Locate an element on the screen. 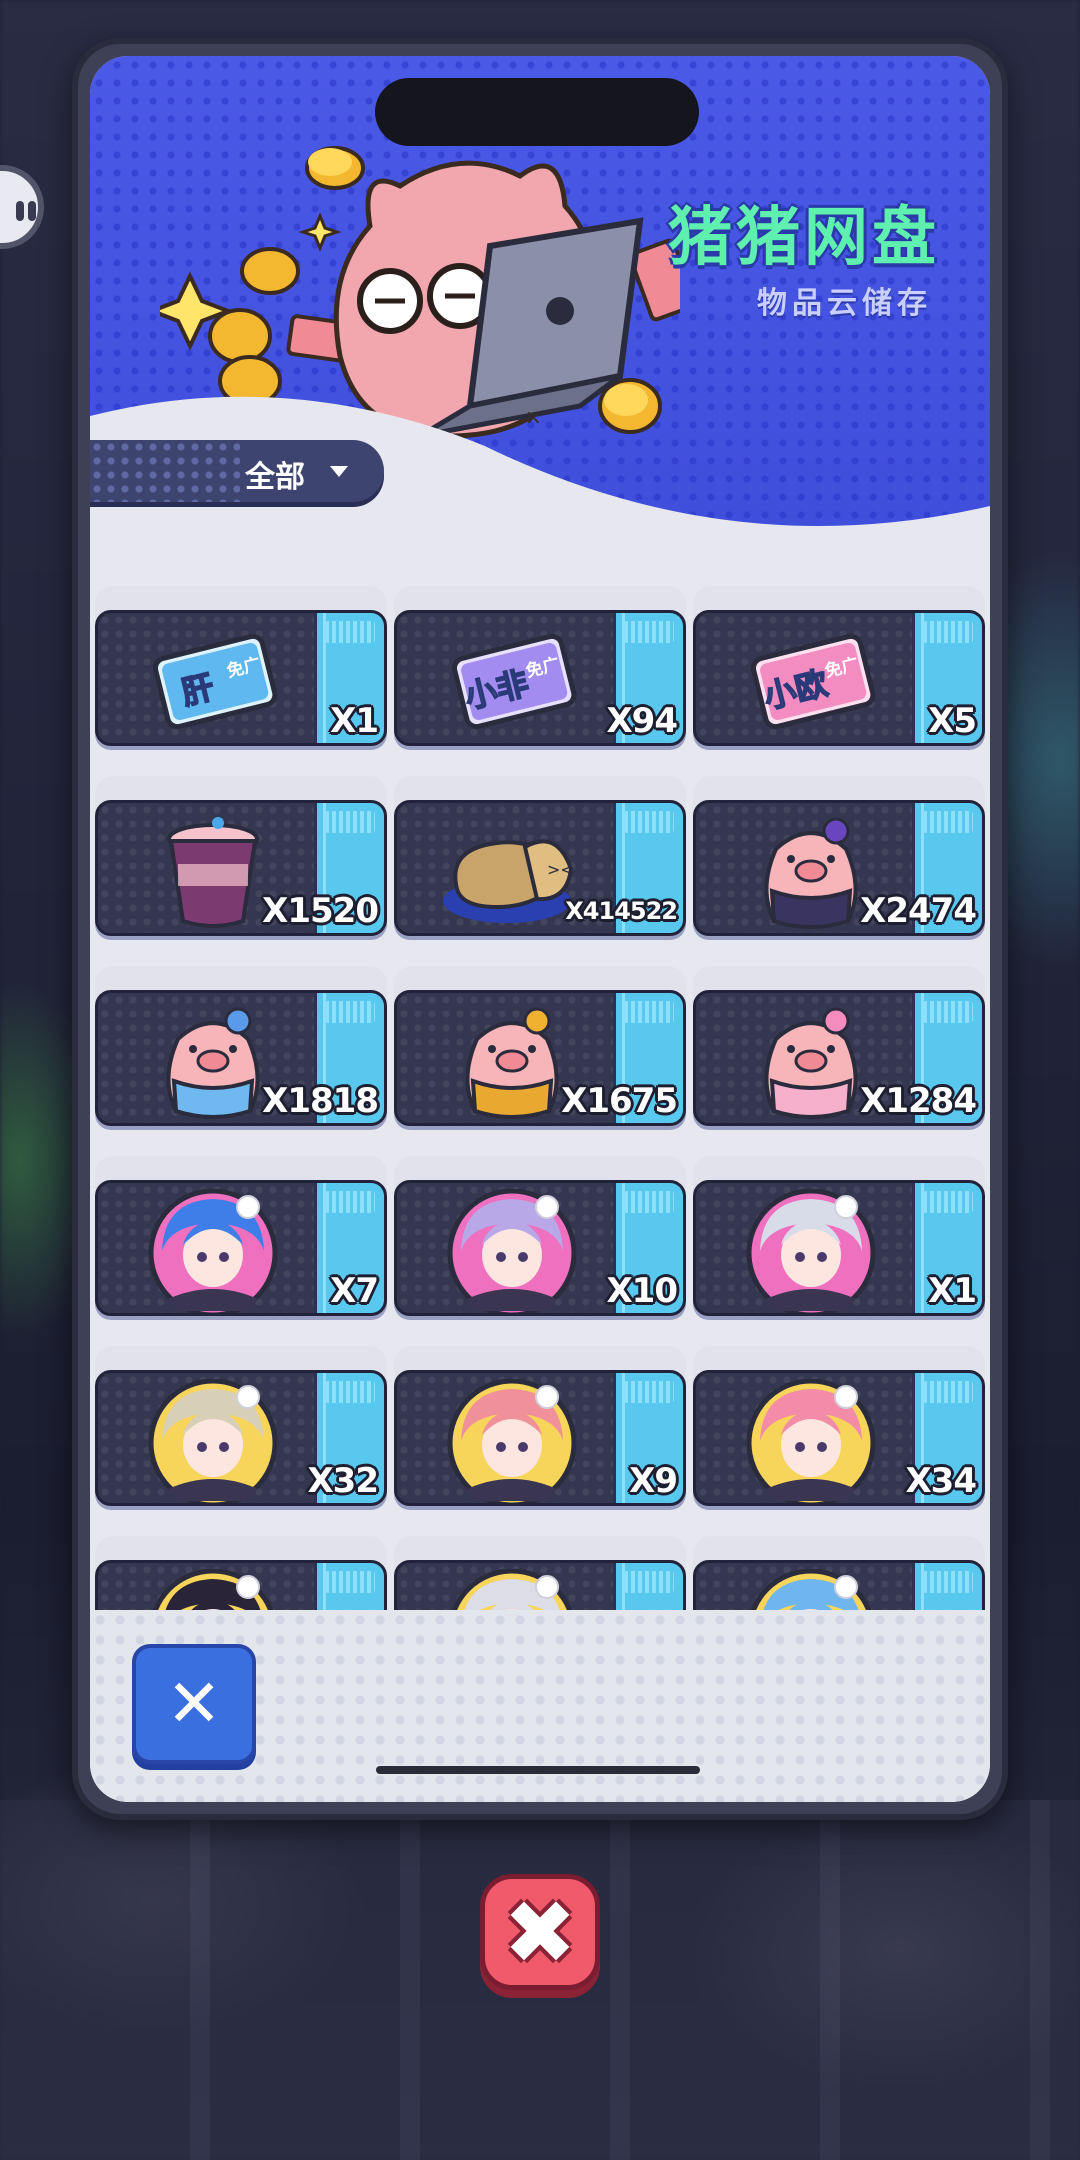 The height and width of the screenshot is (2160, 1080). item-card: >< X414522 is located at coordinates (540, 868).